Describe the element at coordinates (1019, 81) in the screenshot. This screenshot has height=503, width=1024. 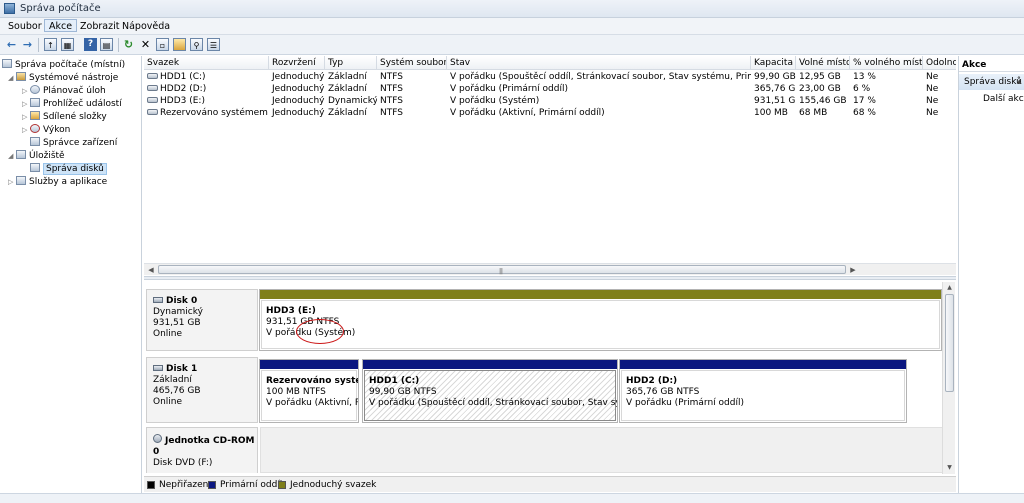
I see `collapse-arrow-icon: ▲` at that location.